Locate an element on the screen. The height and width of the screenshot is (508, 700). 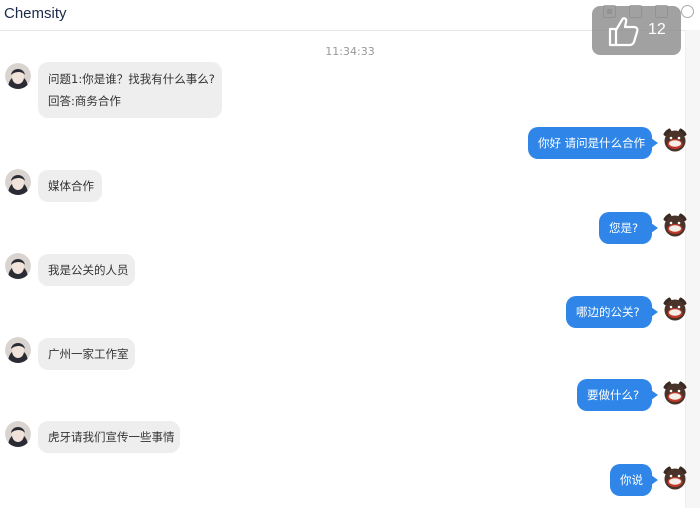
message-bubble: 您是? is located at coordinates (628, 228).